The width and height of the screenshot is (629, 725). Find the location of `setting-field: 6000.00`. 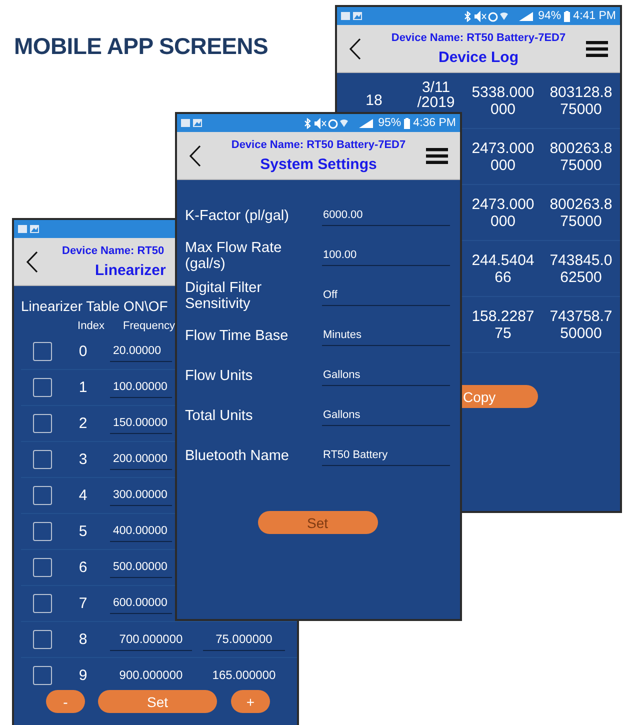

setting-field: 6000.00 is located at coordinates (386, 216).